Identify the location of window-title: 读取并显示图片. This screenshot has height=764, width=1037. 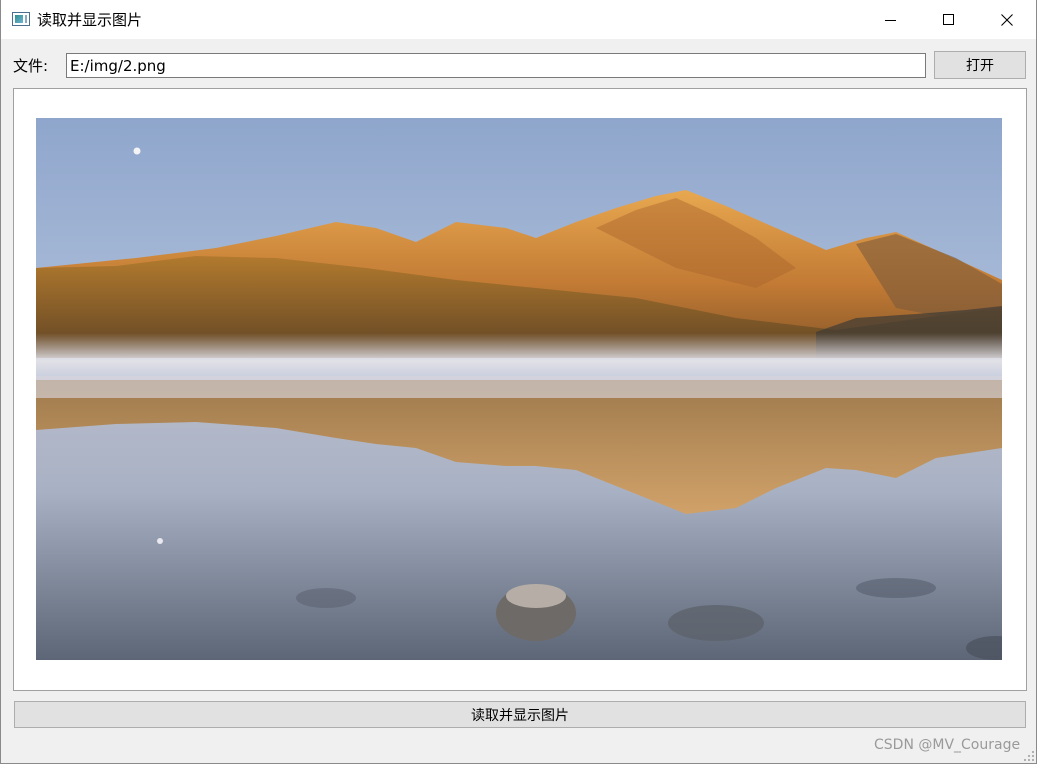
(90, 20).